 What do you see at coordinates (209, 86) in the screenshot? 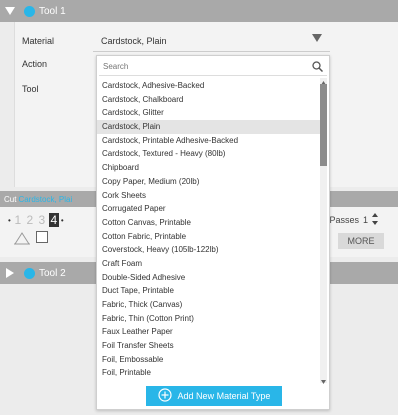
I see `material-list-item: Cardstock, Adhesive-Backed` at bounding box center [209, 86].